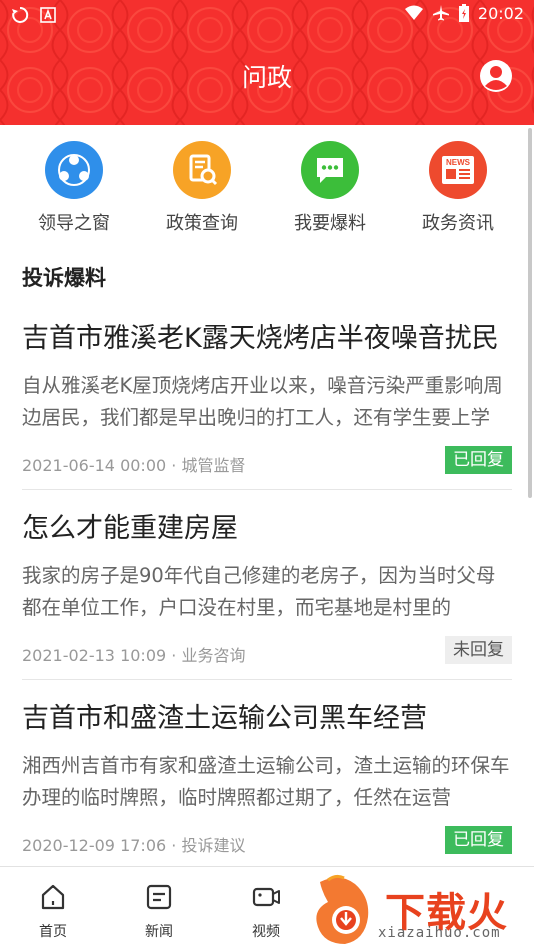  What do you see at coordinates (48, 15) in the screenshot?
I see `app-a-icon` at bounding box center [48, 15].